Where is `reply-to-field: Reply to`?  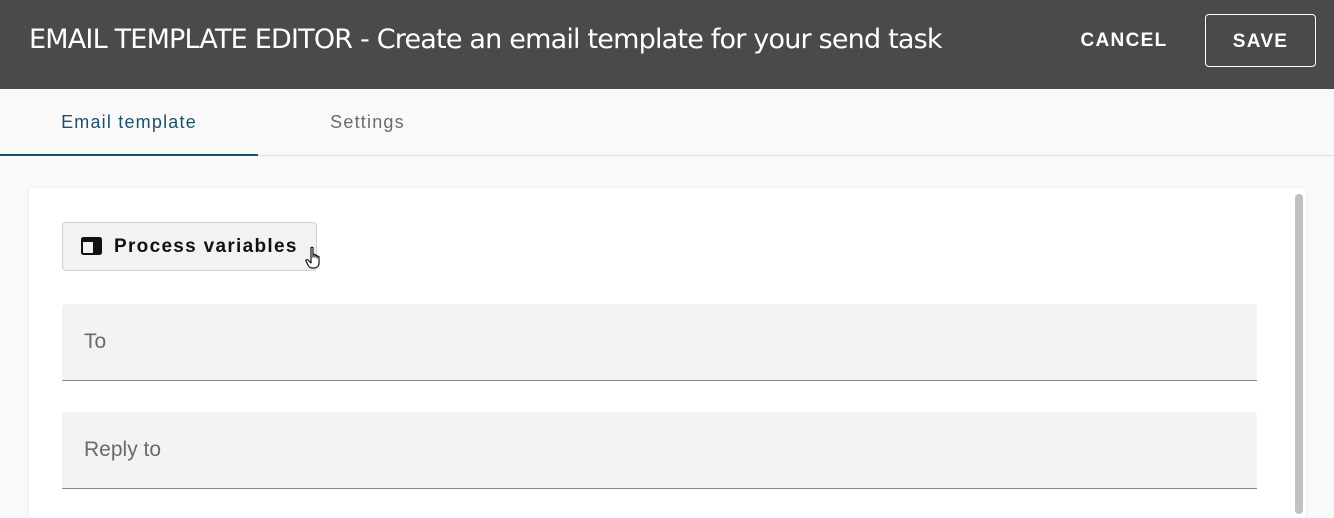 reply-to-field: Reply to is located at coordinates (659, 450).